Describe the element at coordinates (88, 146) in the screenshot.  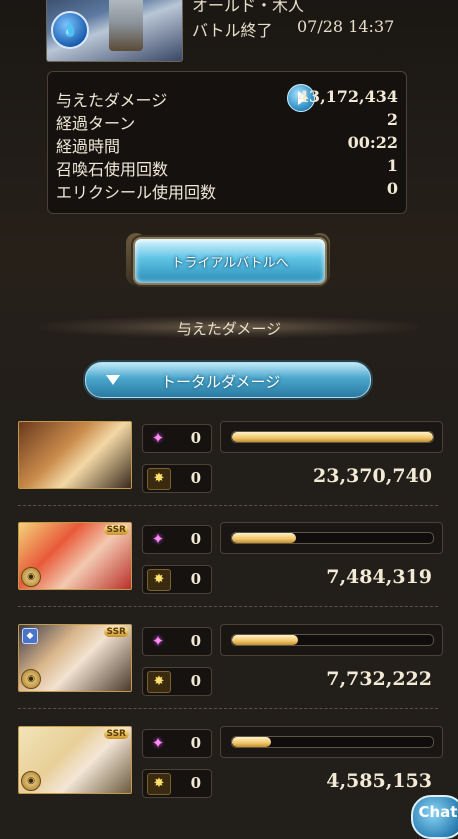
I see `stat-label: 経過時間` at that location.